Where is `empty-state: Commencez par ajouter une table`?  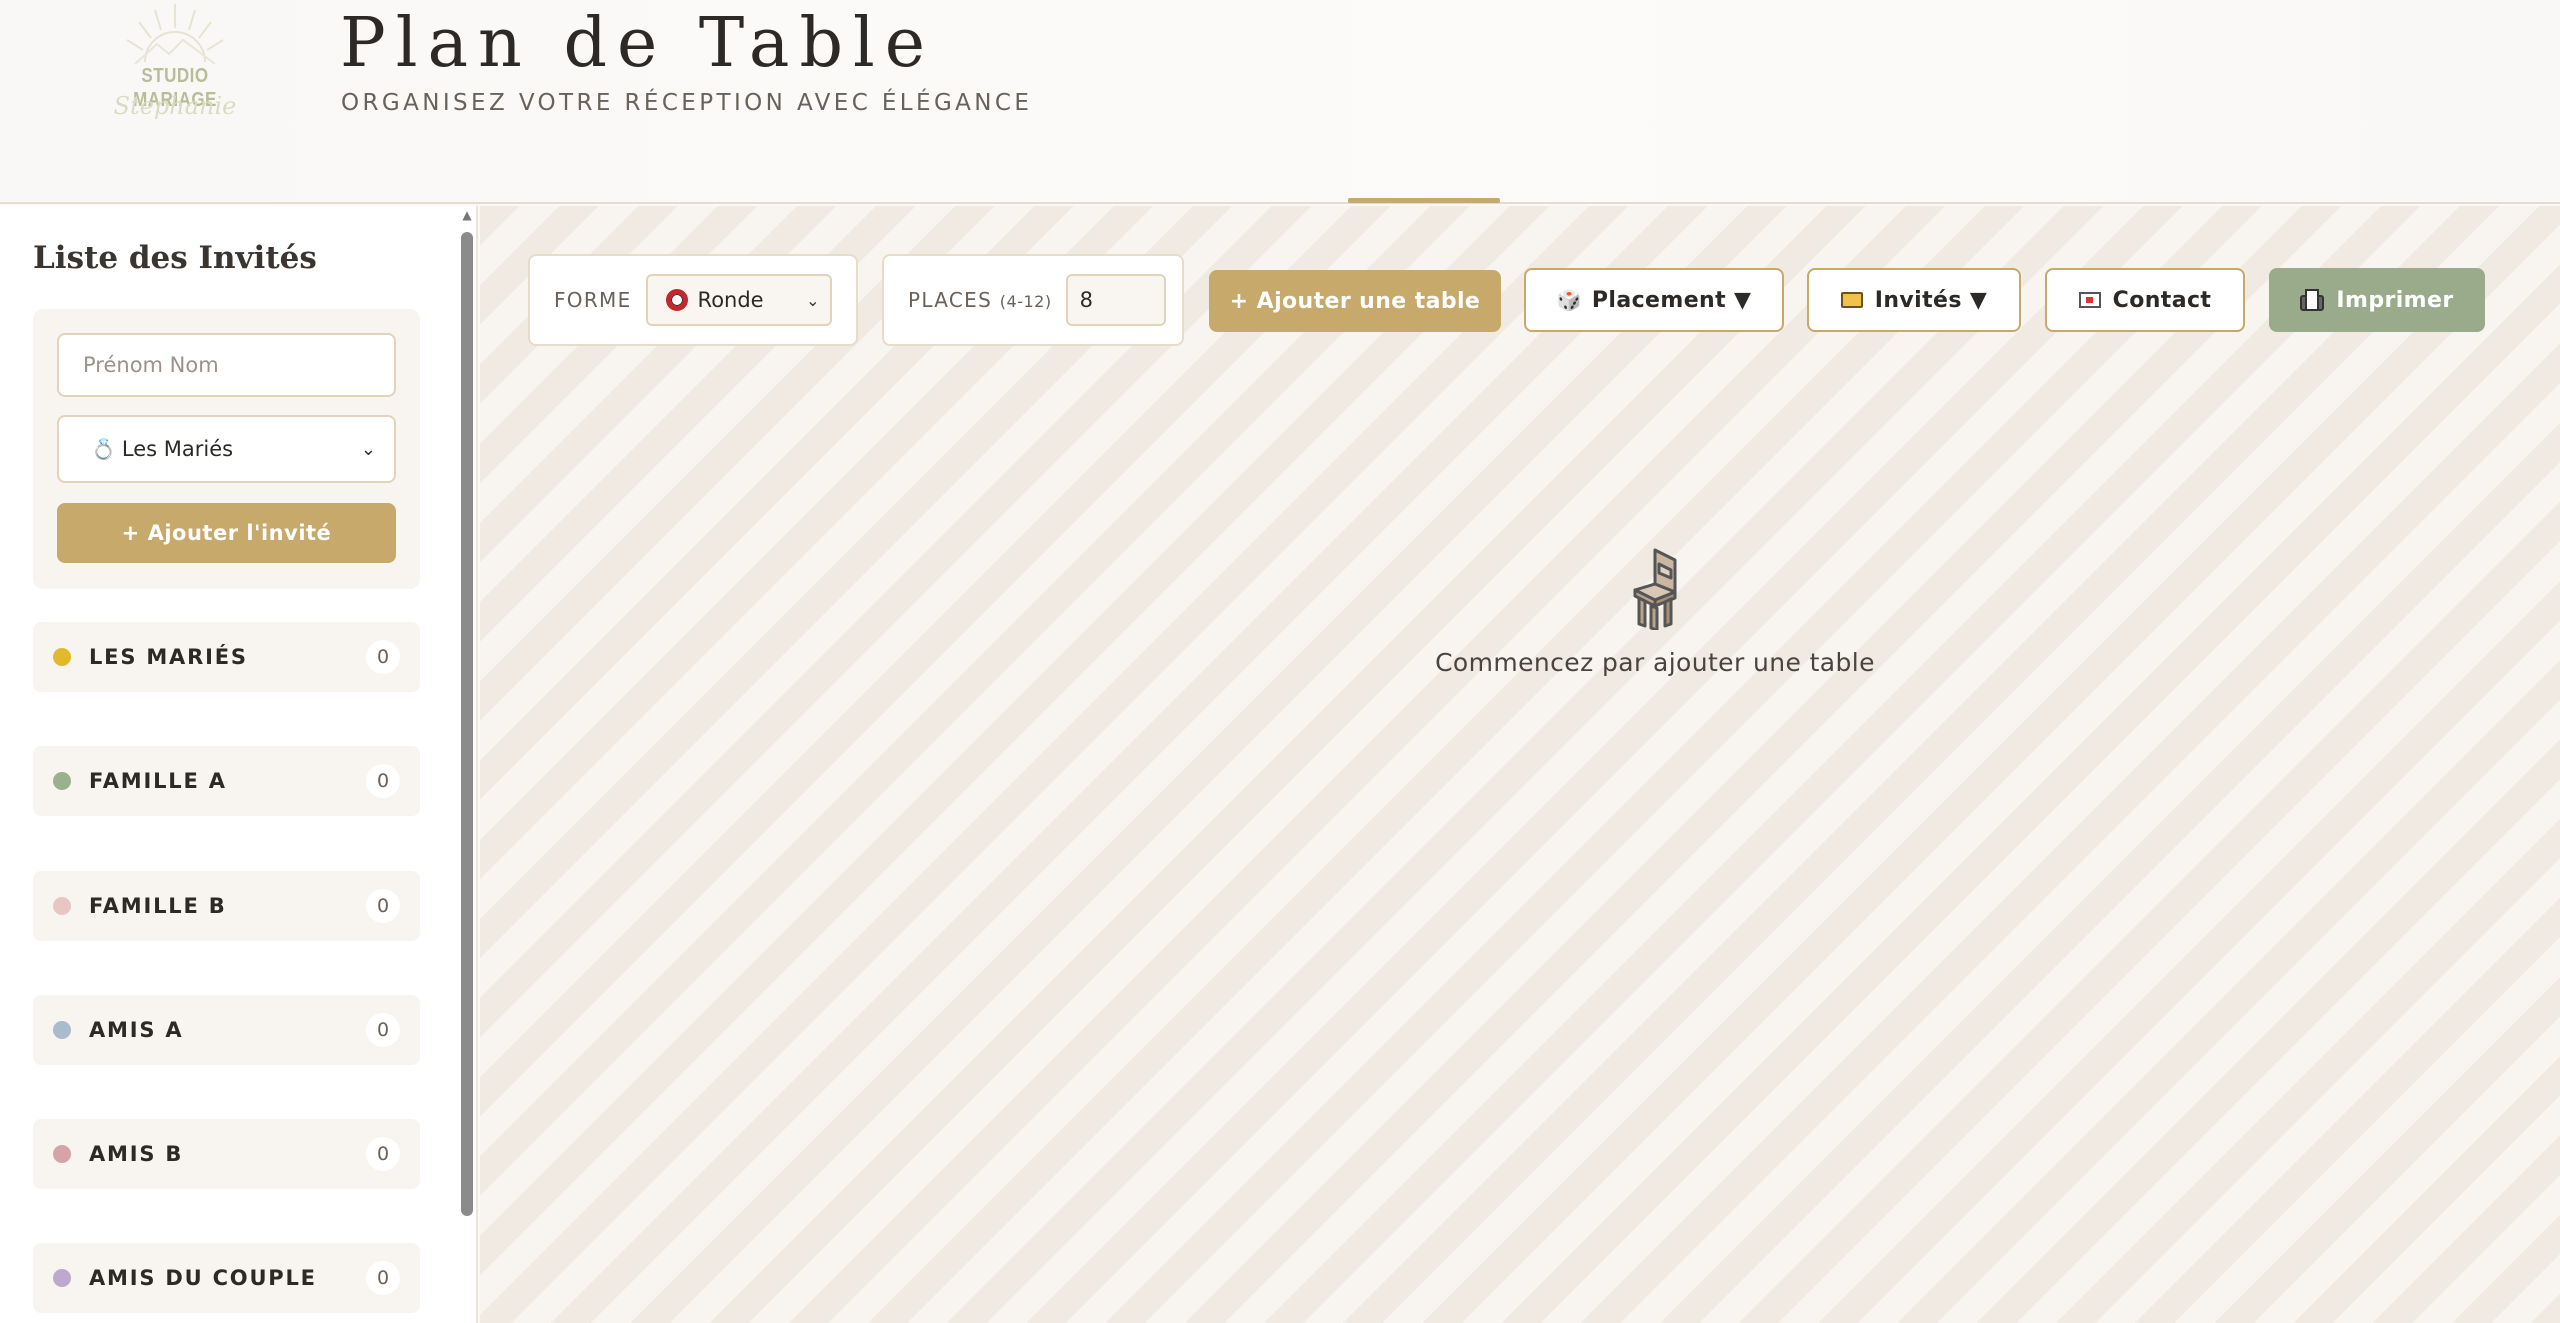 empty-state: Commencez par ajouter une table is located at coordinates (1655, 611).